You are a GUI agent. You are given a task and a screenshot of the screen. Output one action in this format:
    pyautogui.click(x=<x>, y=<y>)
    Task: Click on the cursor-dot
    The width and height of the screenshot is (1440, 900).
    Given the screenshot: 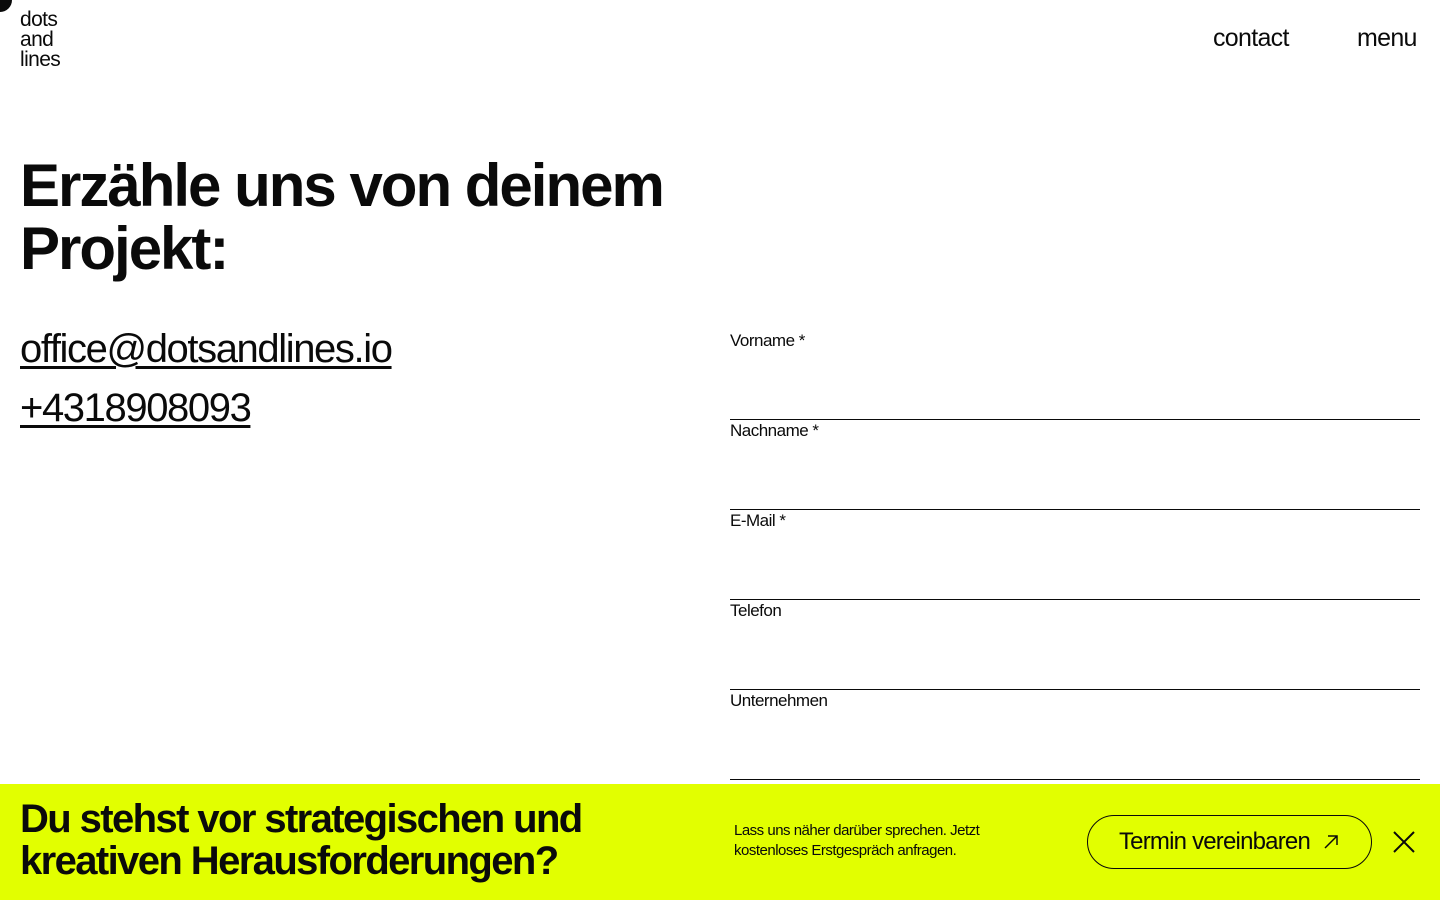 What is the action you would take?
    pyautogui.click(x=6, y=6)
    